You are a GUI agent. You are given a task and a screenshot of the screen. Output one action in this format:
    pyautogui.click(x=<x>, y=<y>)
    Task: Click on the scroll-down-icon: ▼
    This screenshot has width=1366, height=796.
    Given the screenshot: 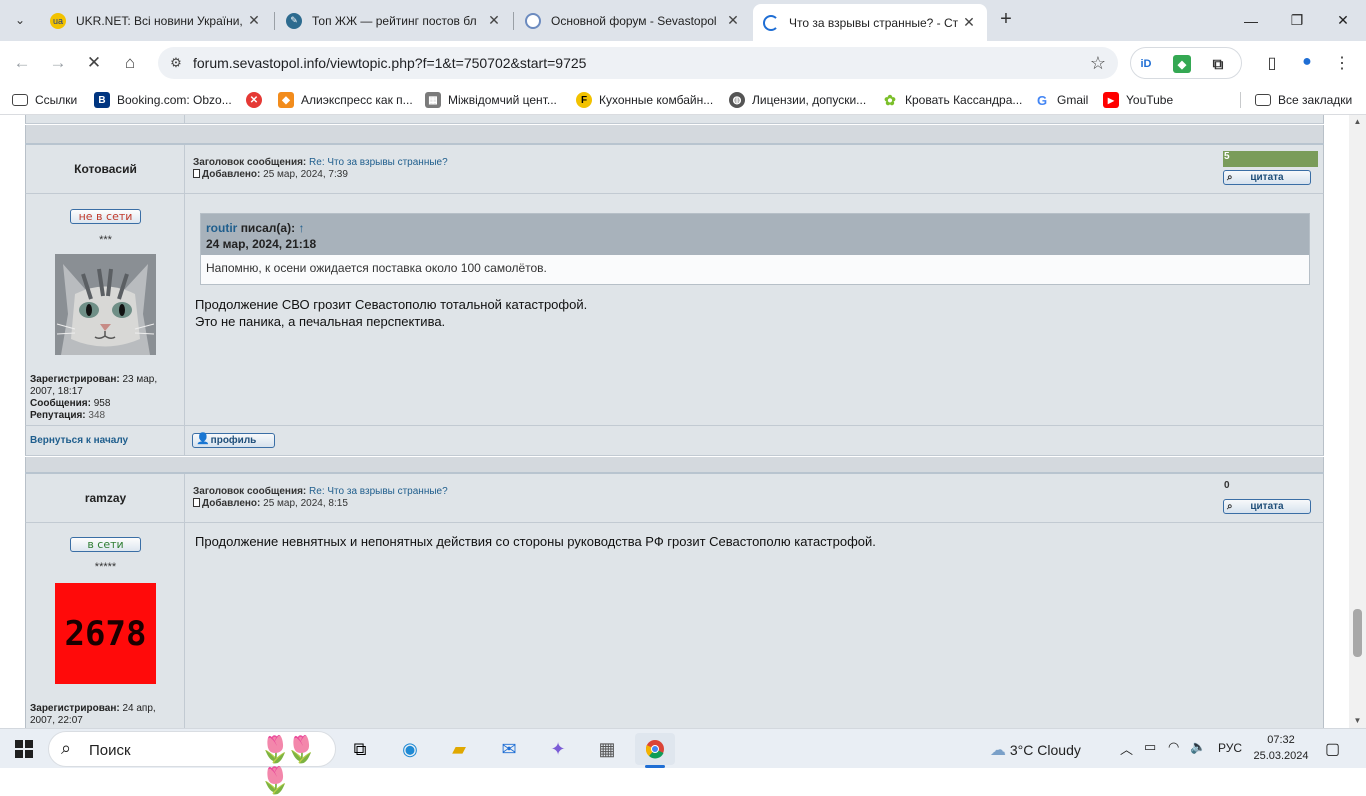 What is the action you would take?
    pyautogui.click(x=1357, y=721)
    